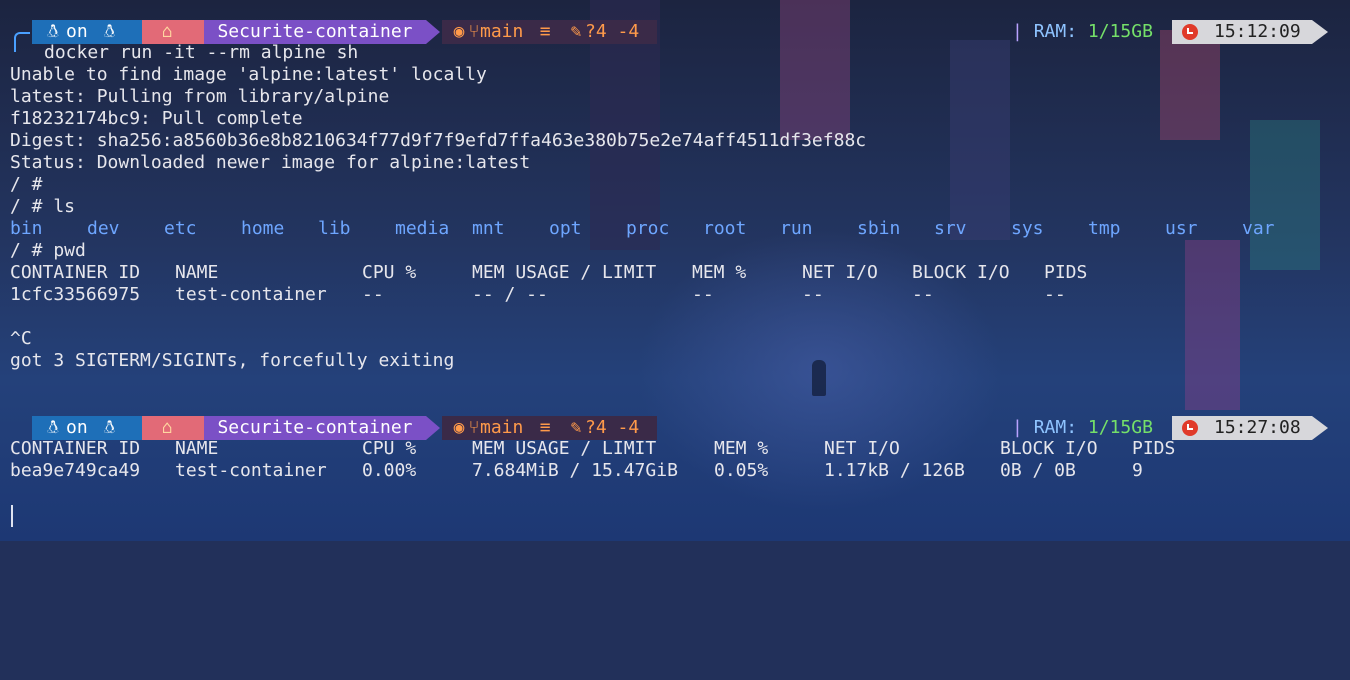  I want to click on text-cursor, so click(12, 516).